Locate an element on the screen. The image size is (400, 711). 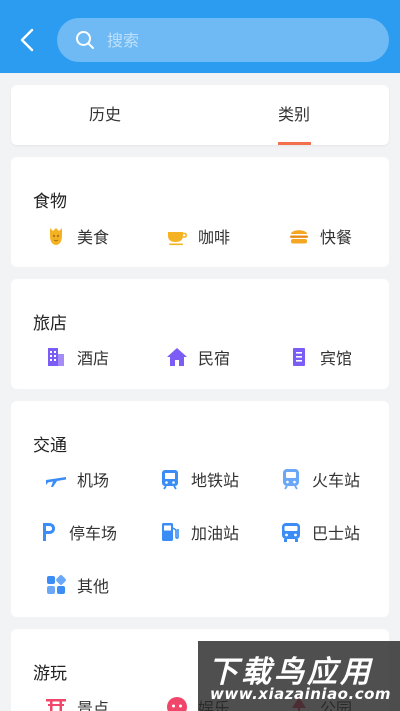
parking-icon is located at coordinates (48, 532).